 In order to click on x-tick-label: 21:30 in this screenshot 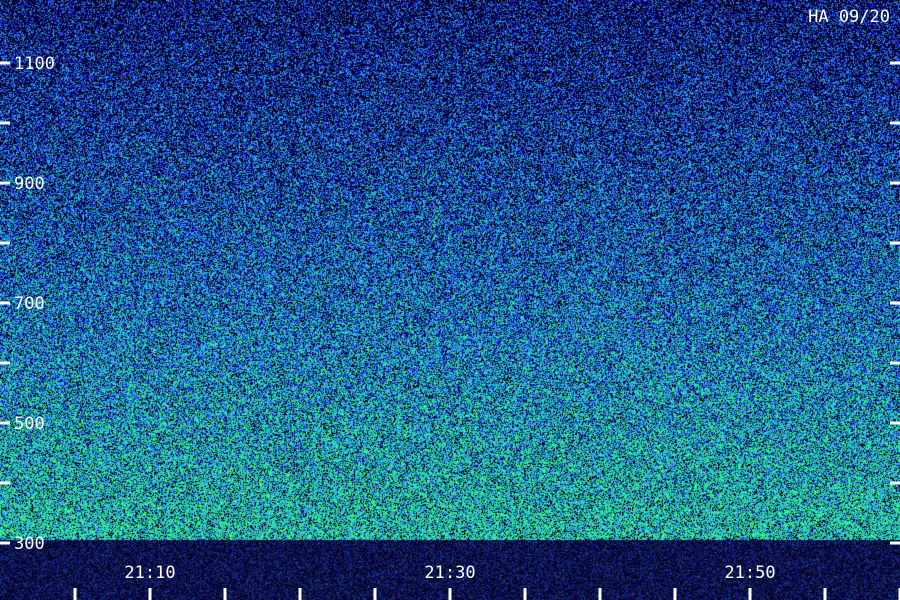, I will do `click(449, 573)`.